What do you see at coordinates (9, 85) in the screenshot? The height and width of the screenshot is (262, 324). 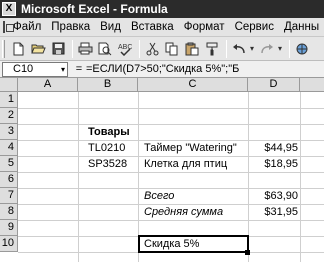 I see `select-all-corner` at bounding box center [9, 85].